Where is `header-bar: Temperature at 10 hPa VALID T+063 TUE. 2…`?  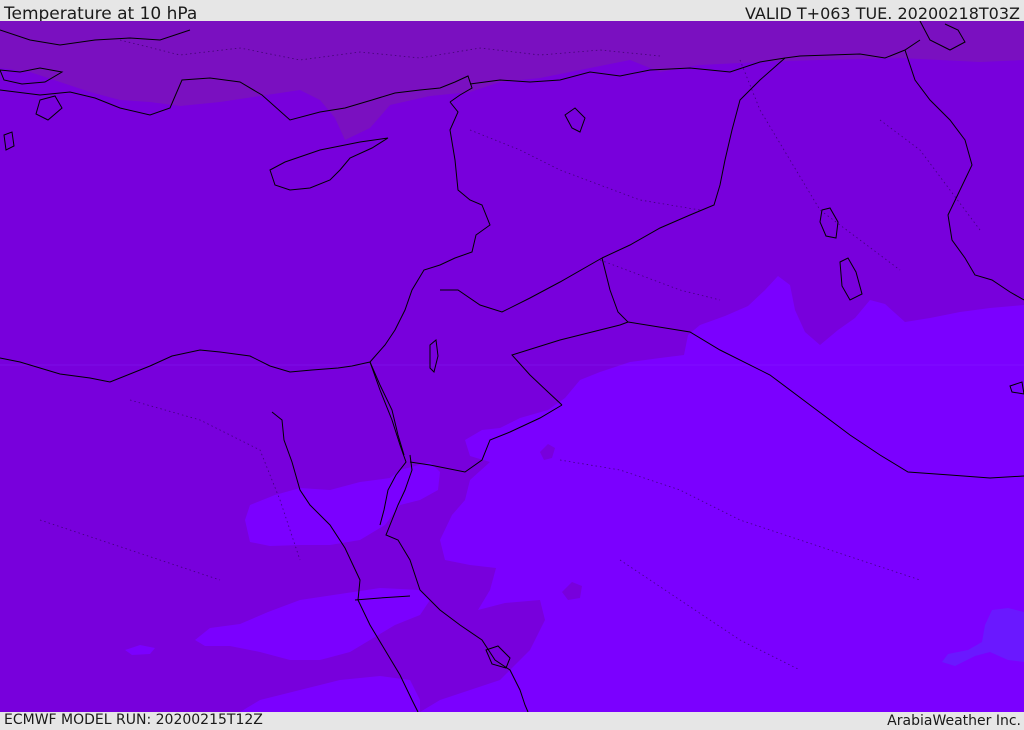
header-bar: Temperature at 10 hPa VALID T+063 TUE. 2… is located at coordinates (512, 12).